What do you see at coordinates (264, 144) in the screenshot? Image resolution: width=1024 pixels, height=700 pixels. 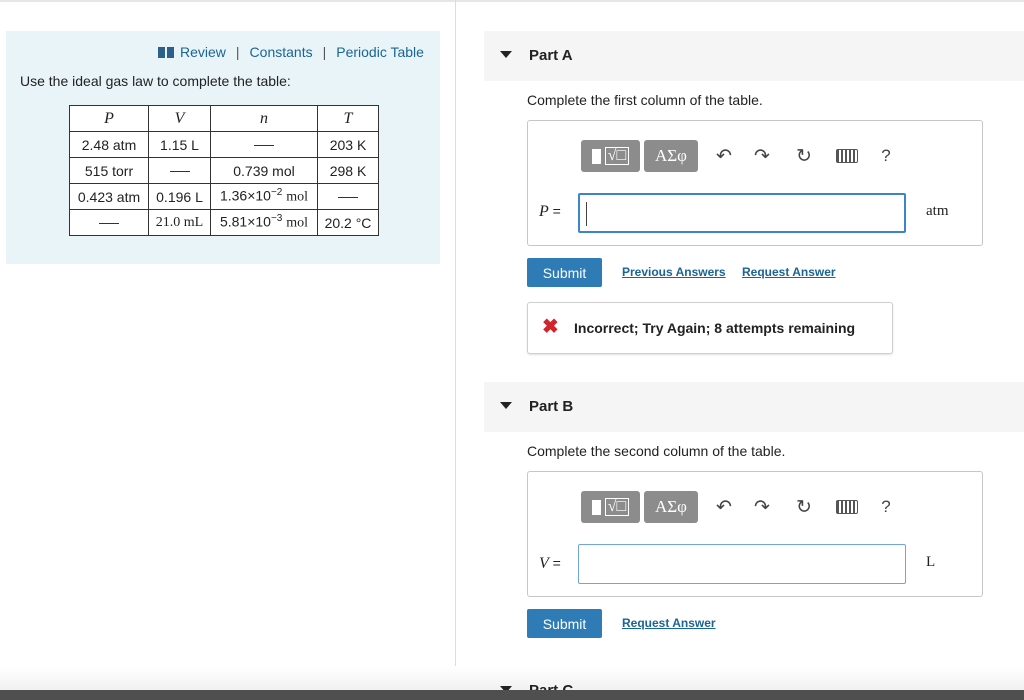 I see `cell-n-blank` at bounding box center [264, 144].